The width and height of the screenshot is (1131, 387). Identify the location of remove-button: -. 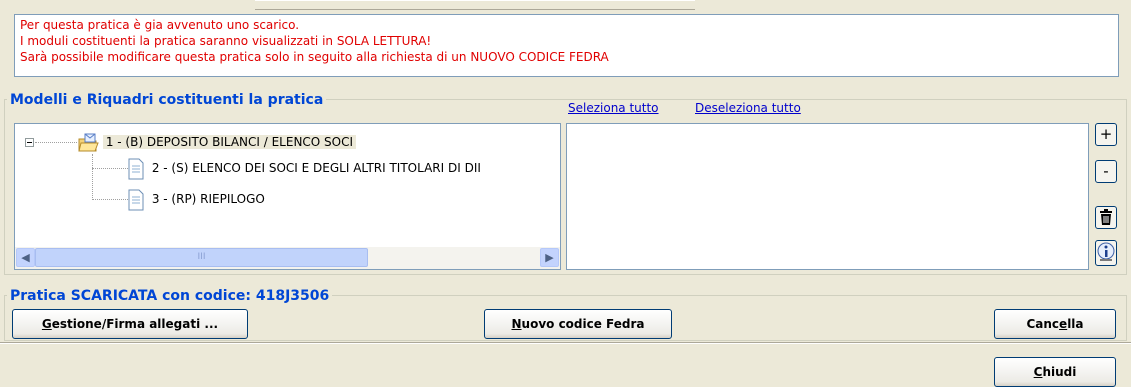
(1106, 171).